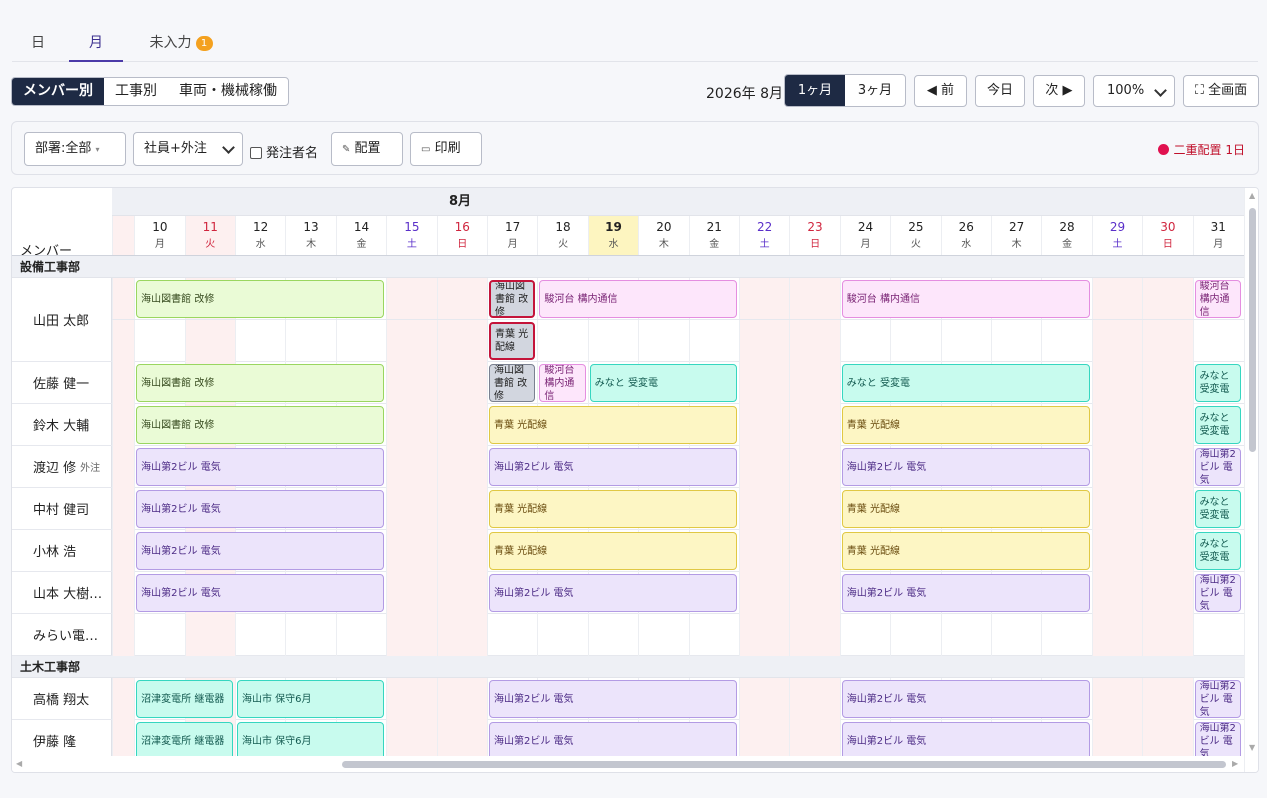 The width and height of the screenshot is (1267, 798). I want to click on tab-day: 日, so click(38, 47).